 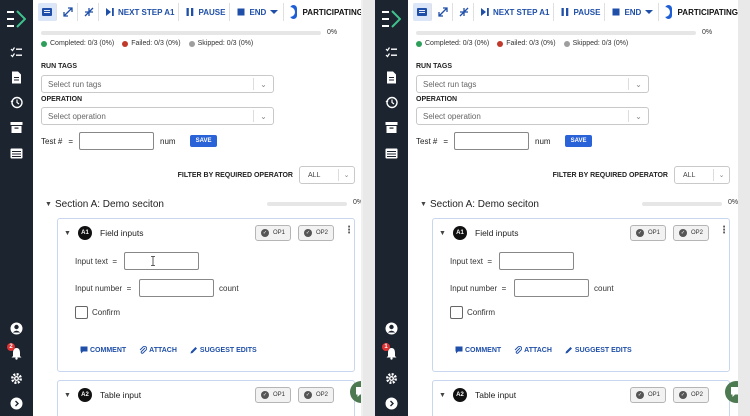 I want to click on step-actions: COMMENT ATTACH SUGGEST EDITS, so click(x=543, y=350).